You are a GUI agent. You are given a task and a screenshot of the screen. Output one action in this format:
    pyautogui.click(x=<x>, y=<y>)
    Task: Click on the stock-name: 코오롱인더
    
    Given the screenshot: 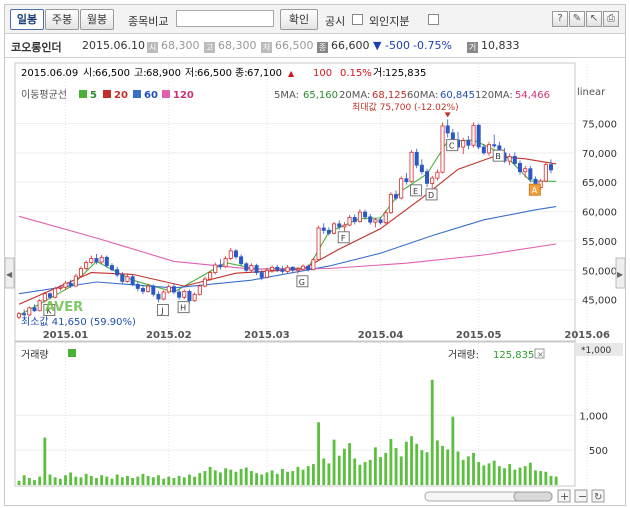 What is the action you would take?
    pyautogui.click(x=36, y=47)
    